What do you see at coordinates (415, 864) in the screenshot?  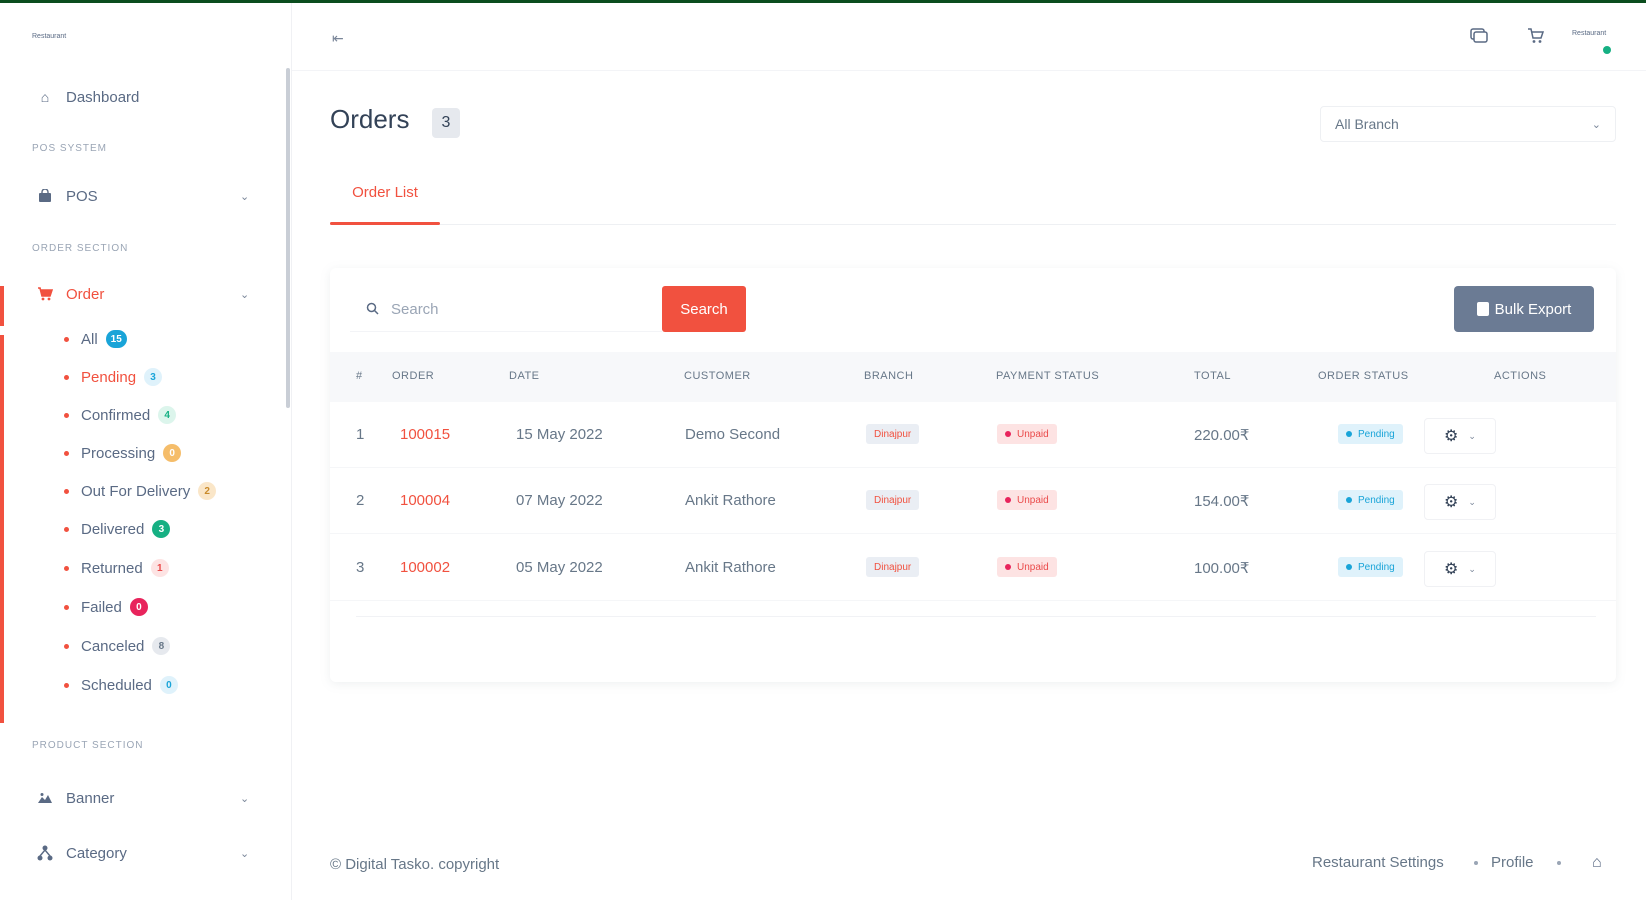 I see `copyright-text: © Digital Tasko. copyright` at bounding box center [415, 864].